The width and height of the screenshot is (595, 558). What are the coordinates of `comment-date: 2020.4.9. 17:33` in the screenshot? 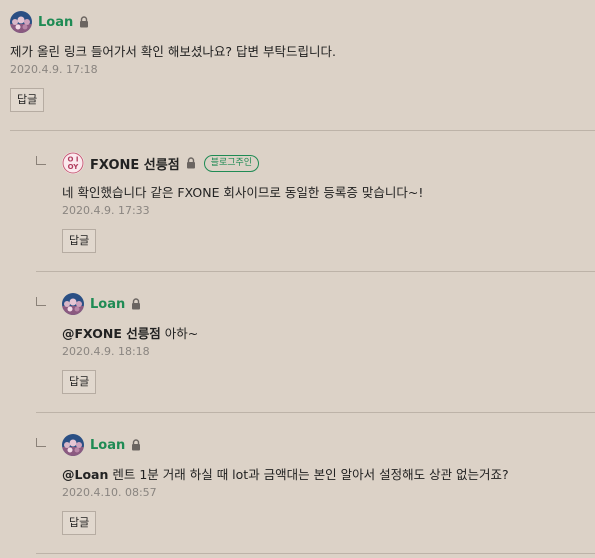 It's located at (106, 210).